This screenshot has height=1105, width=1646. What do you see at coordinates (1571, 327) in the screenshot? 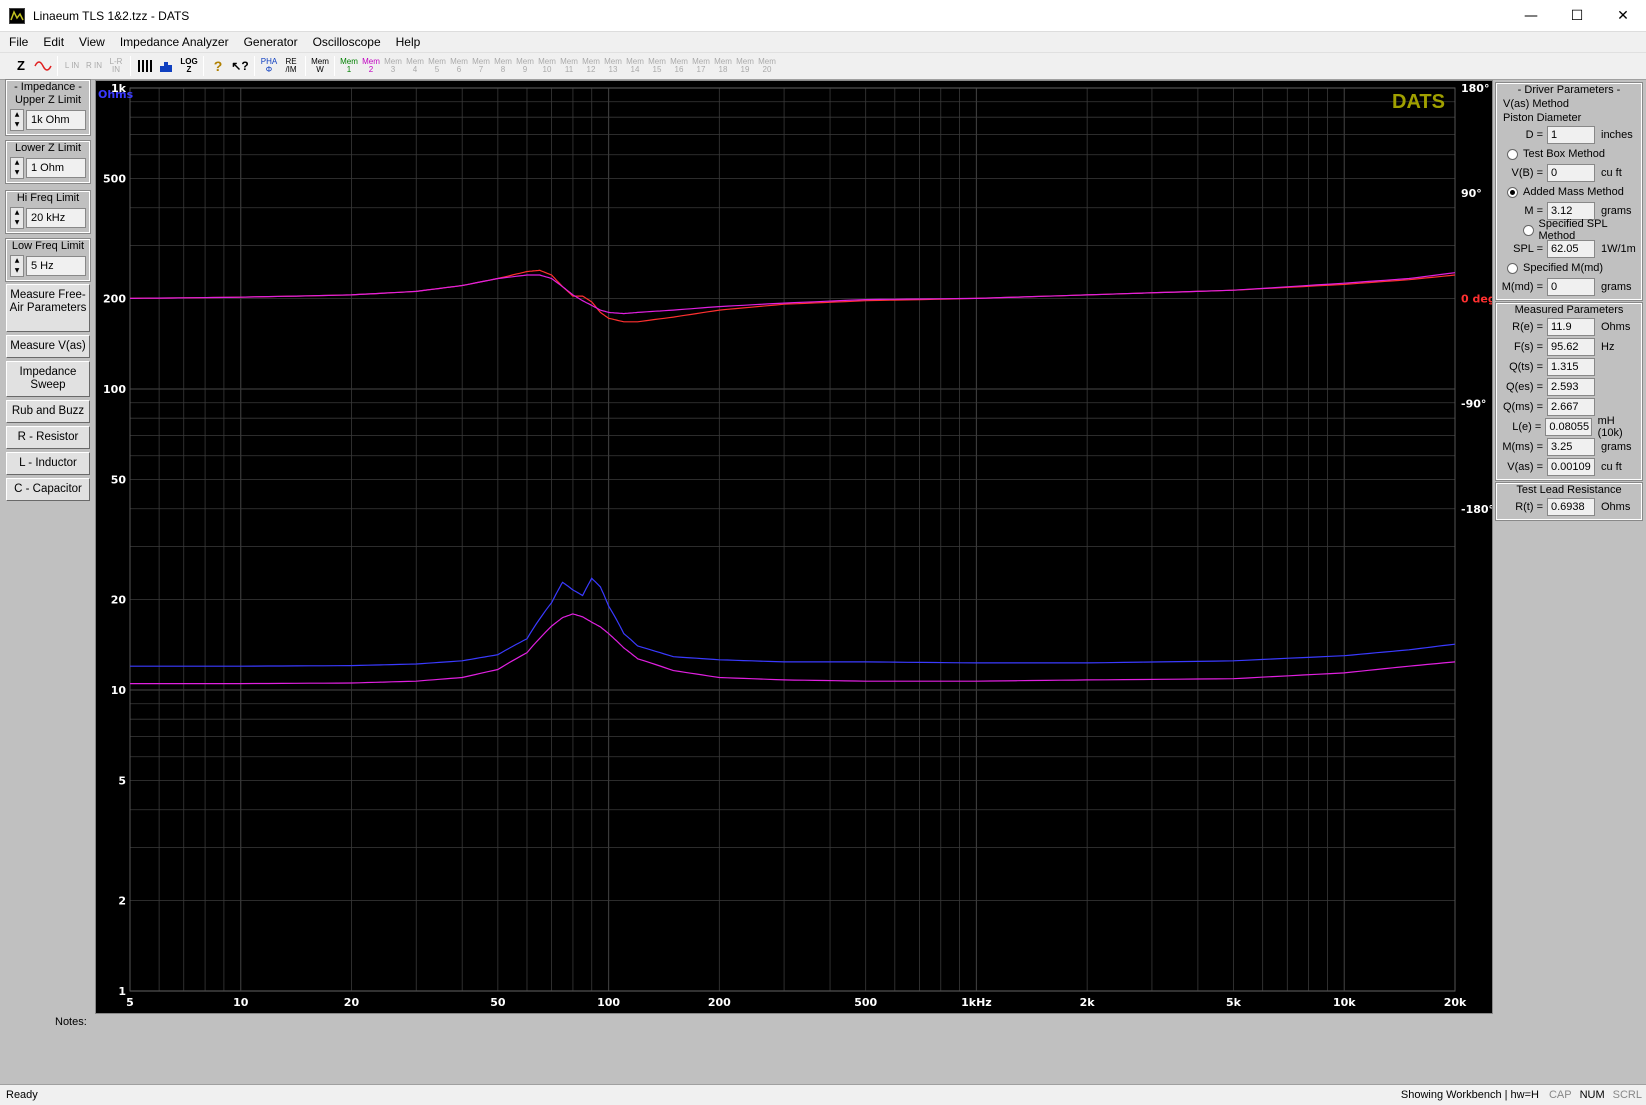
I see `measured-value: 11.9` at bounding box center [1571, 327].